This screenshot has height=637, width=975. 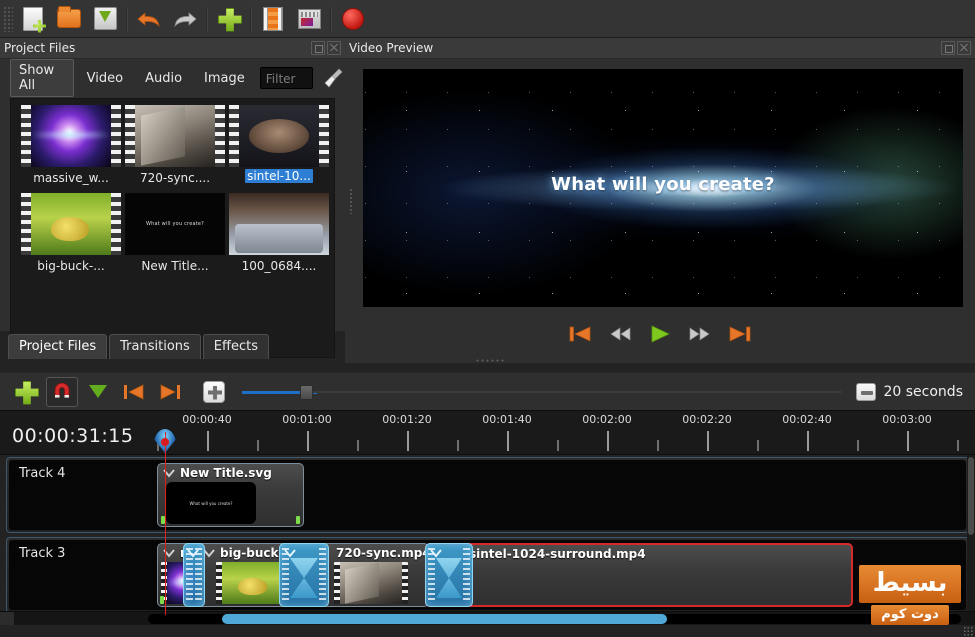 I want to click on skip-start-icon, so click(x=580, y=334).